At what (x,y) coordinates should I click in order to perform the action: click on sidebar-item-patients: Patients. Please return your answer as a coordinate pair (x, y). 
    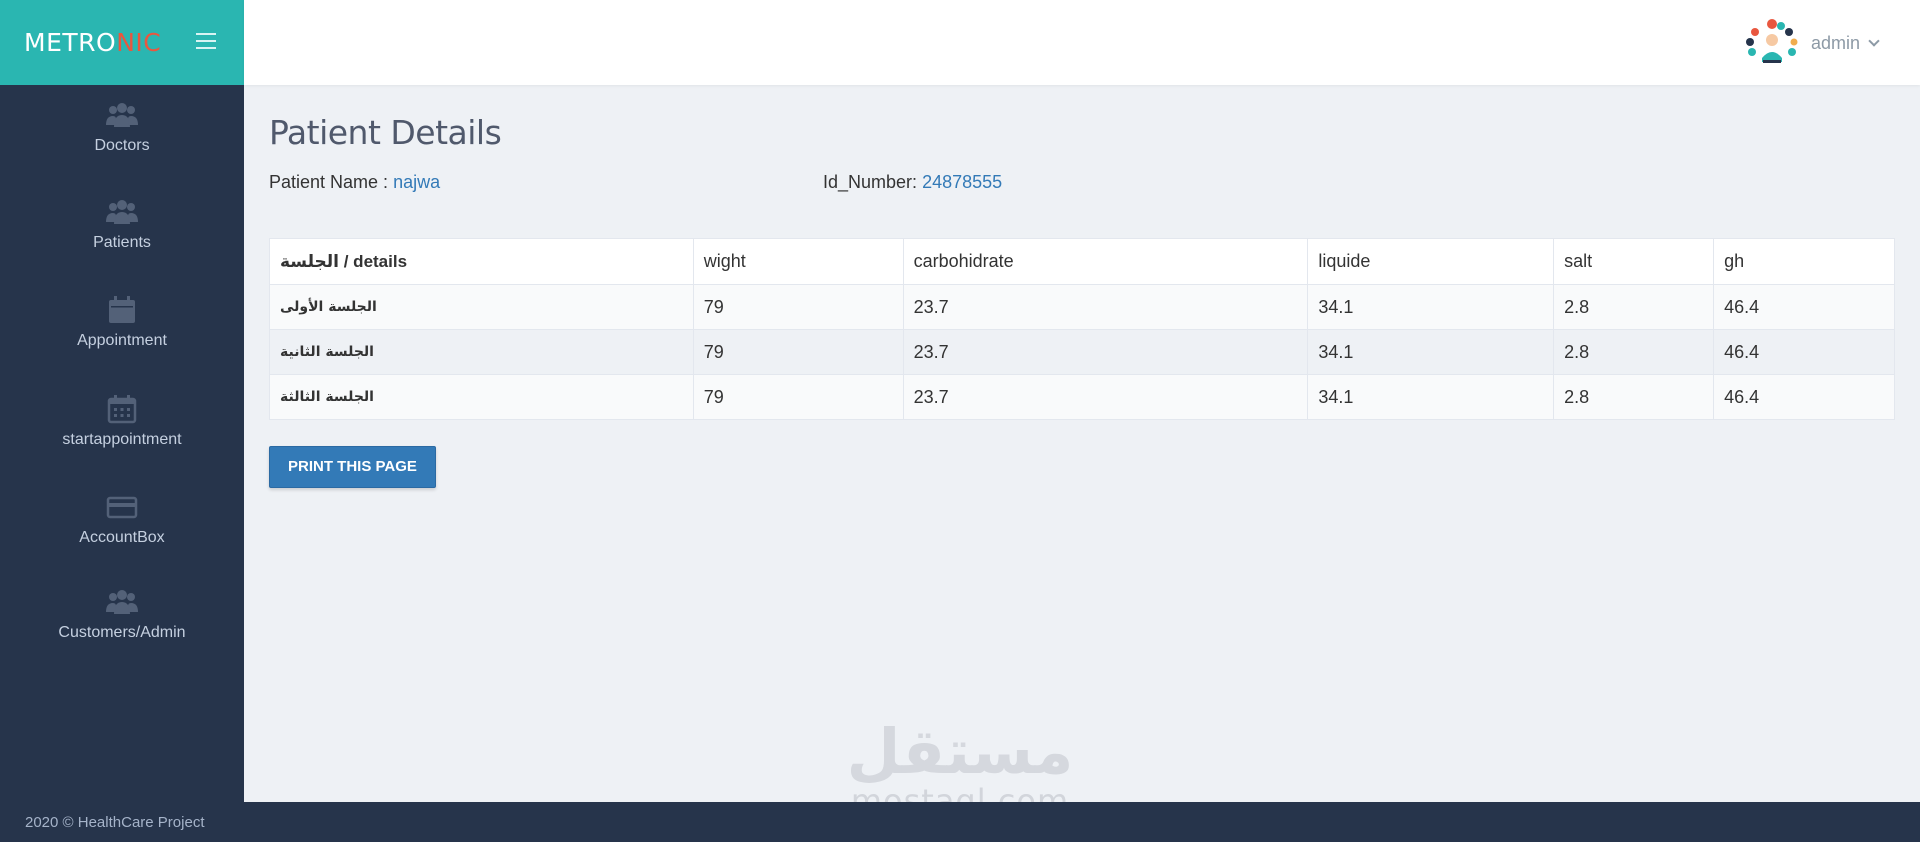
    Looking at the image, I should click on (122, 241).